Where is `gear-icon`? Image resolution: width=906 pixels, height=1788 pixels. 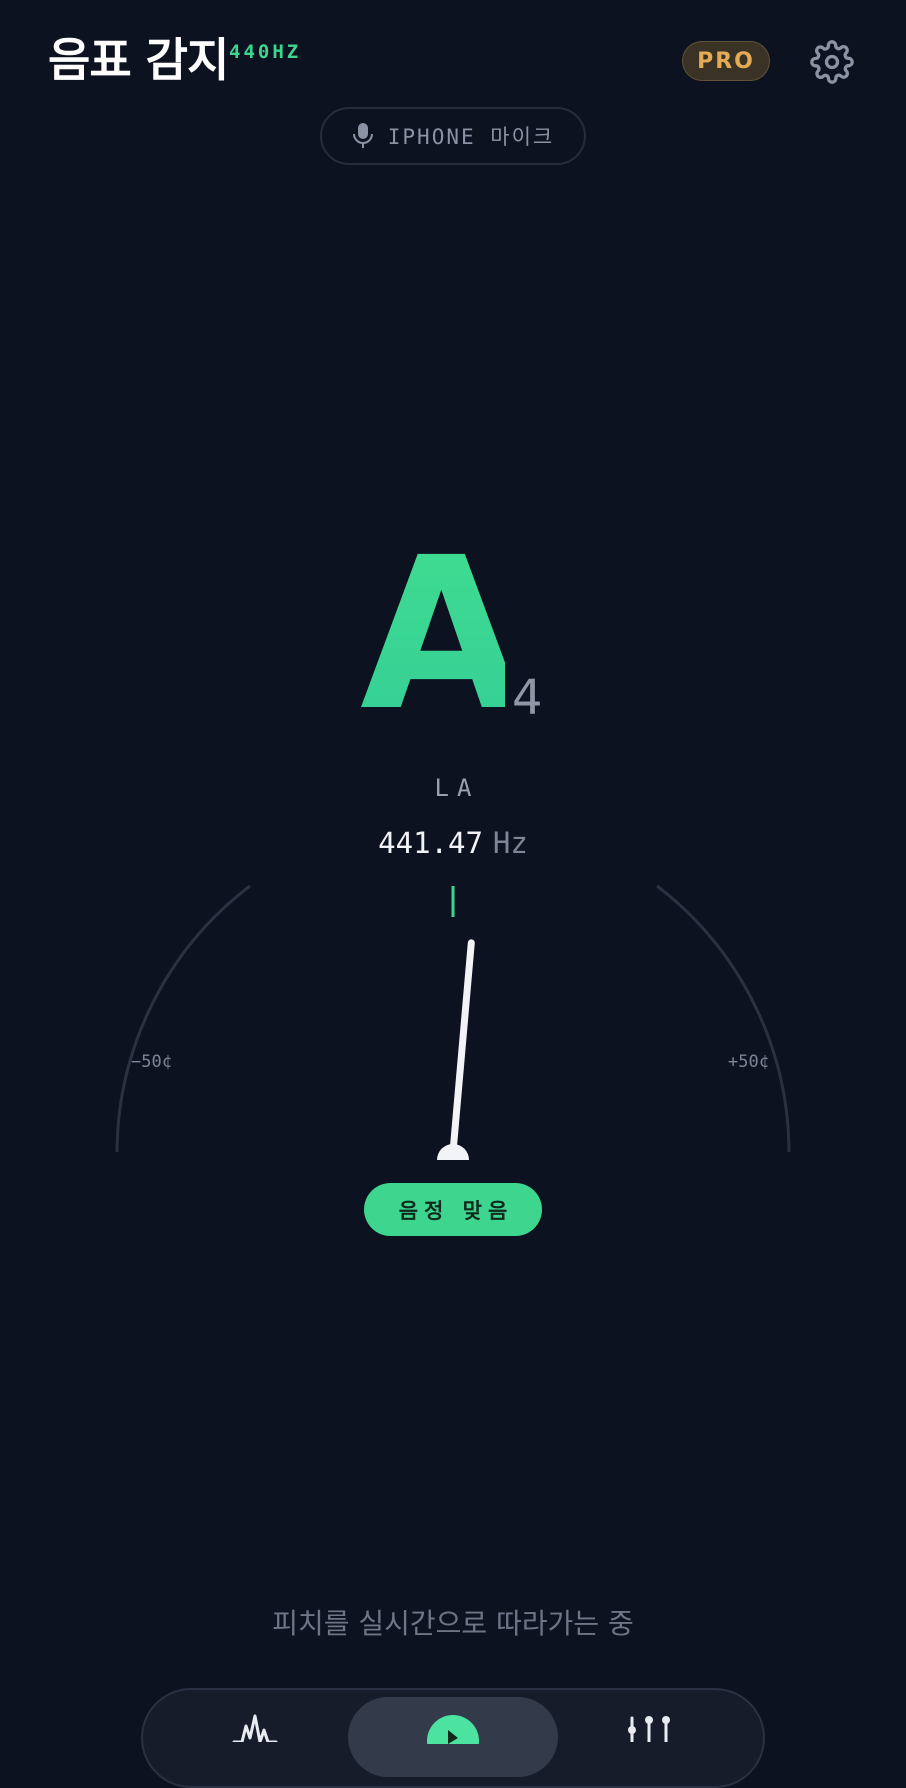 gear-icon is located at coordinates (832, 62).